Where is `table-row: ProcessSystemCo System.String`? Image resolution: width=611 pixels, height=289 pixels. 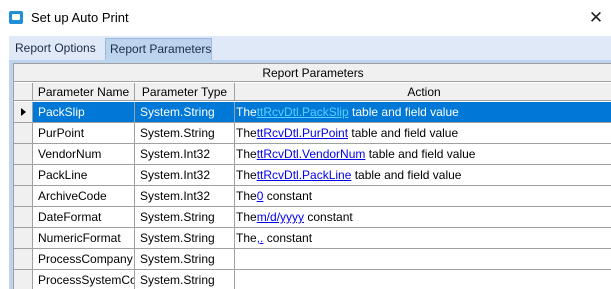
table-row: ProcessSystemCo System.String is located at coordinates (312, 279).